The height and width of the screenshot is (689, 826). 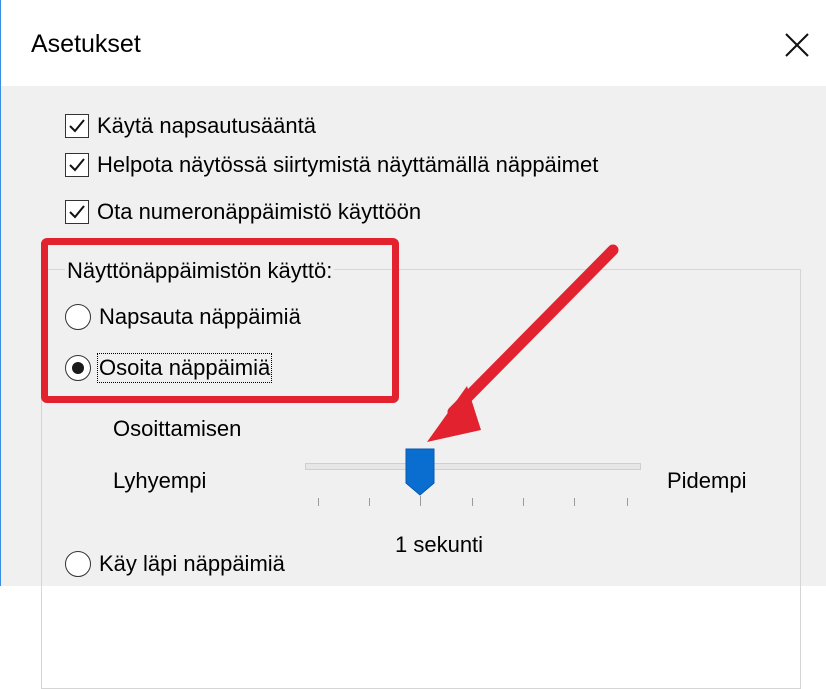 What do you see at coordinates (473, 466) in the screenshot?
I see `slider-track` at bounding box center [473, 466].